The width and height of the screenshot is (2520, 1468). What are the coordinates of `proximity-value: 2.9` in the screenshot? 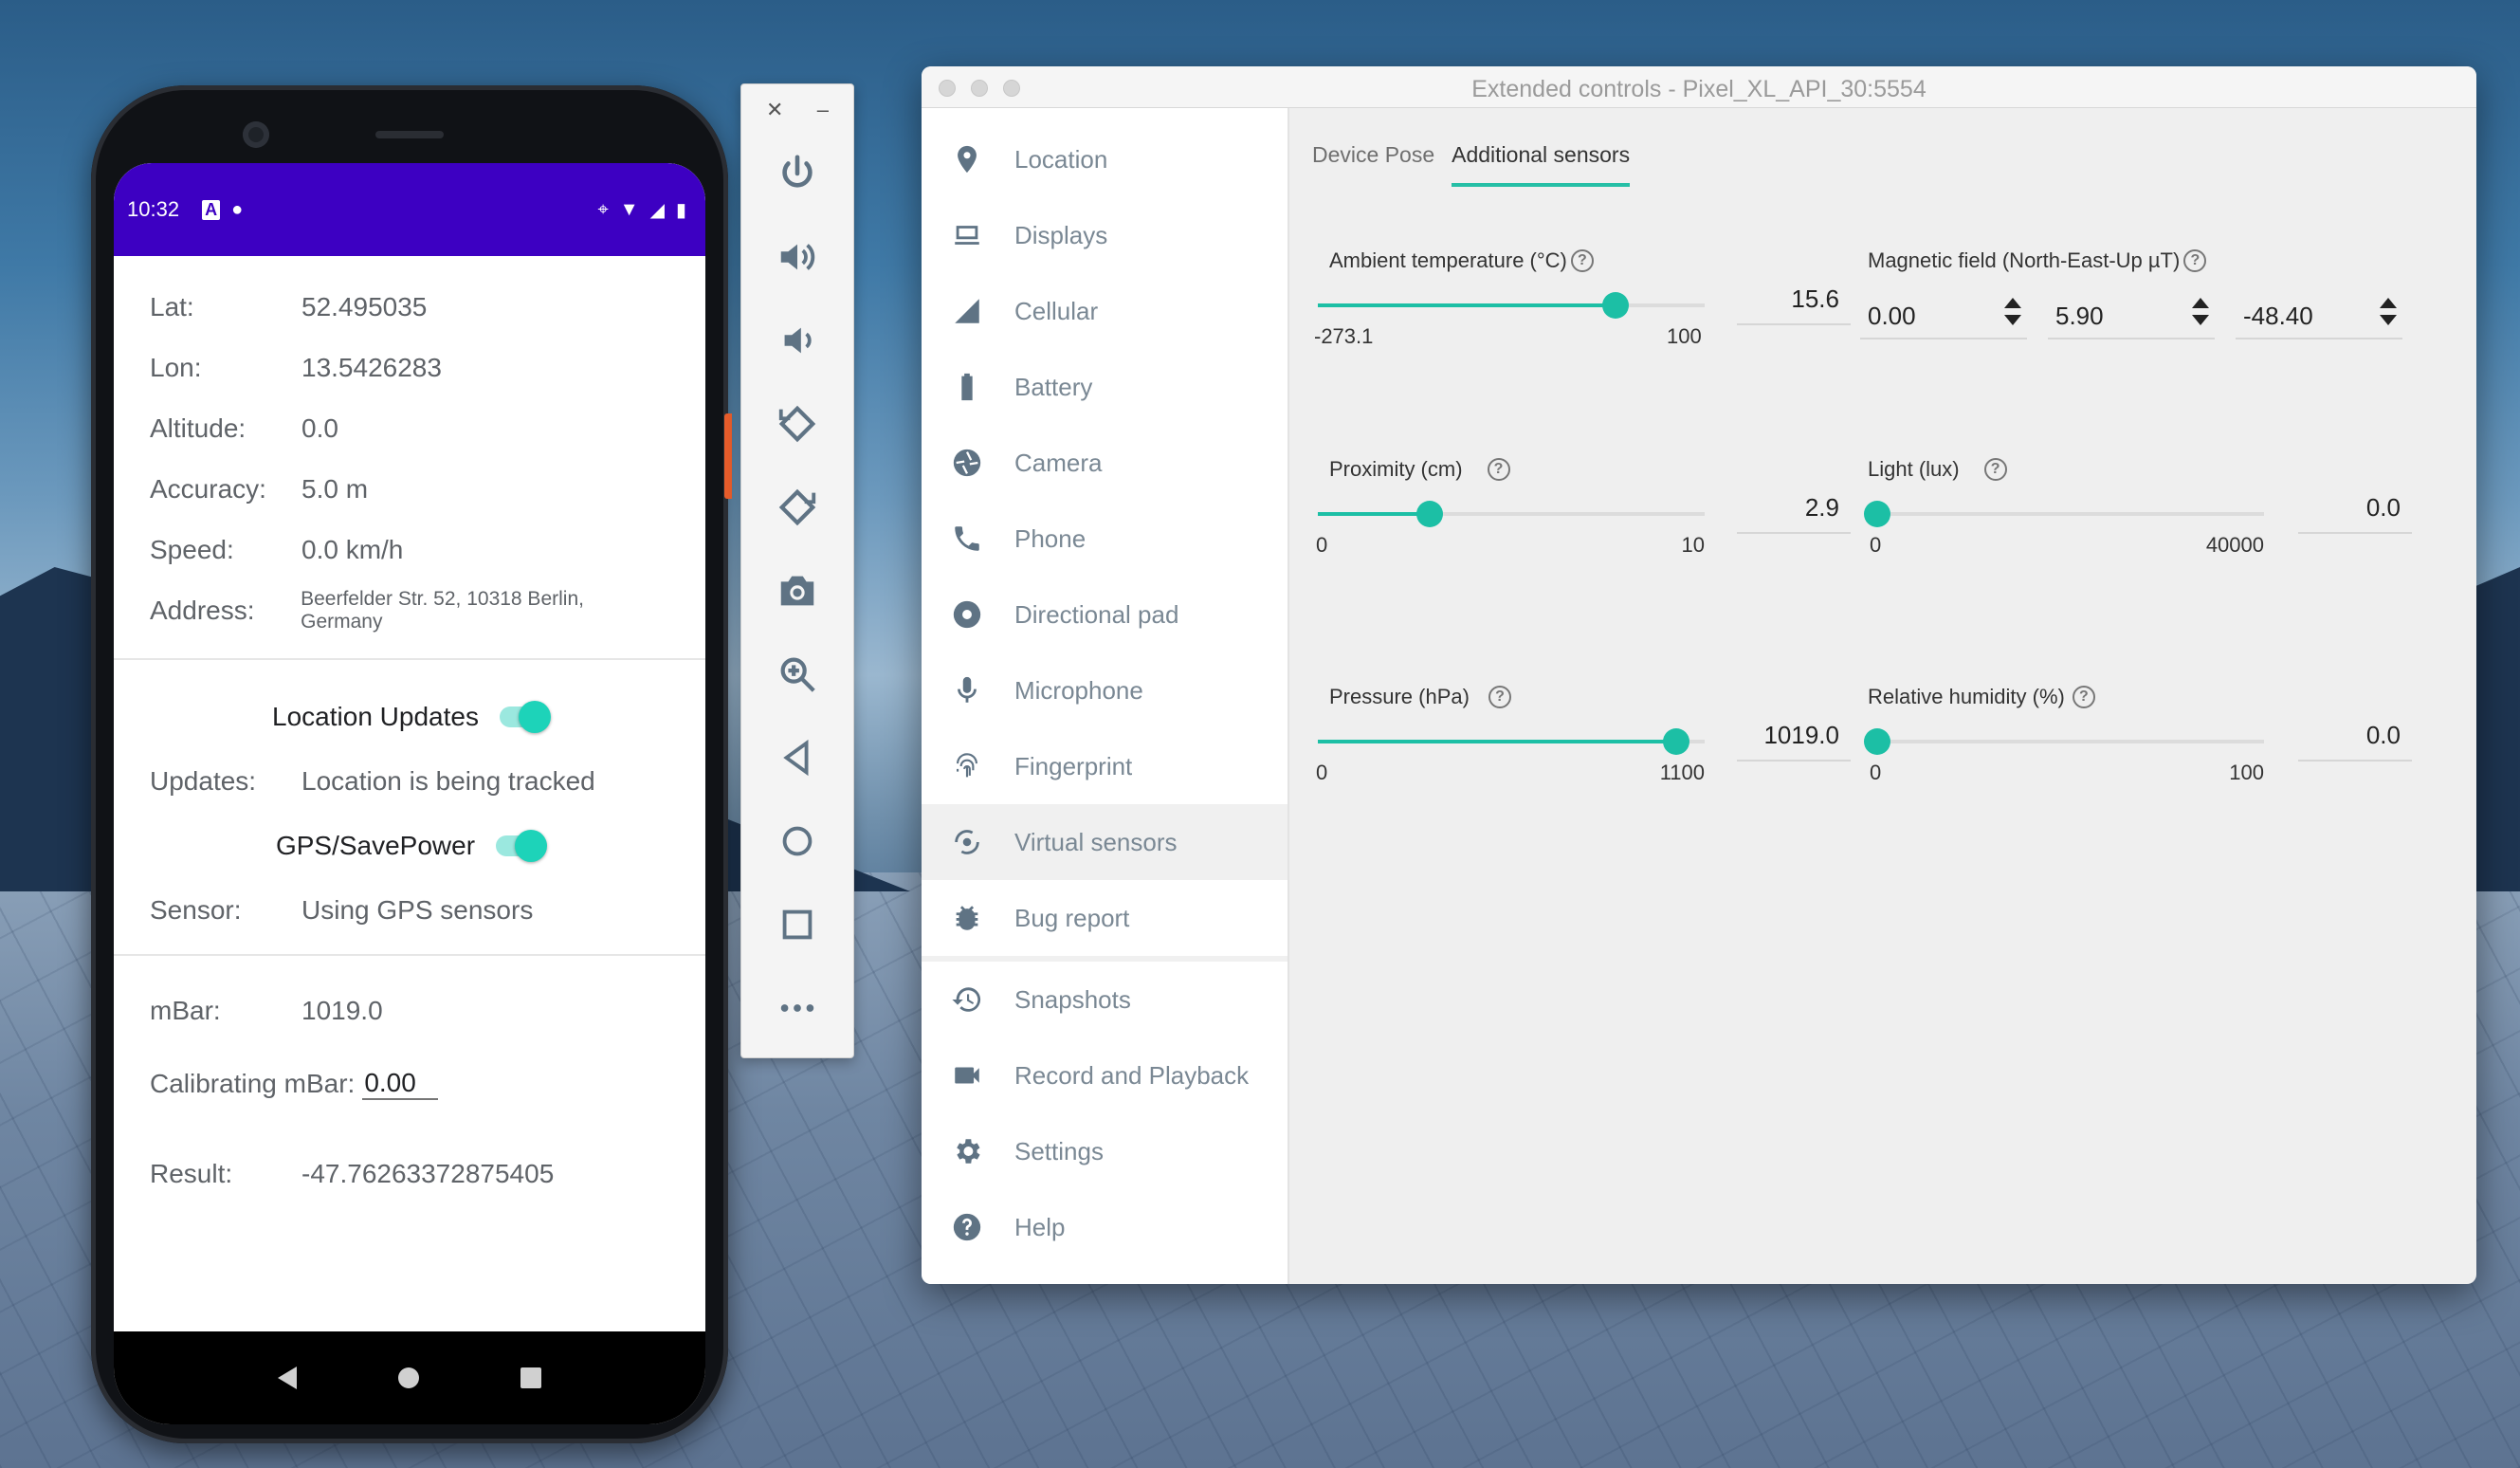 It's located at (1794, 513).